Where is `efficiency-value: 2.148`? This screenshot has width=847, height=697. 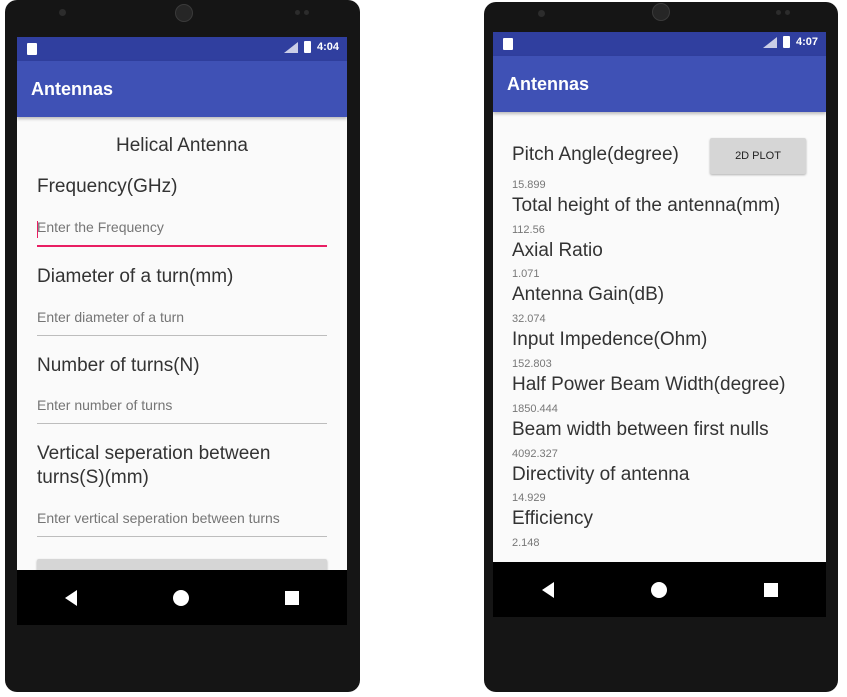
efficiency-value: 2.148 is located at coordinates (526, 543).